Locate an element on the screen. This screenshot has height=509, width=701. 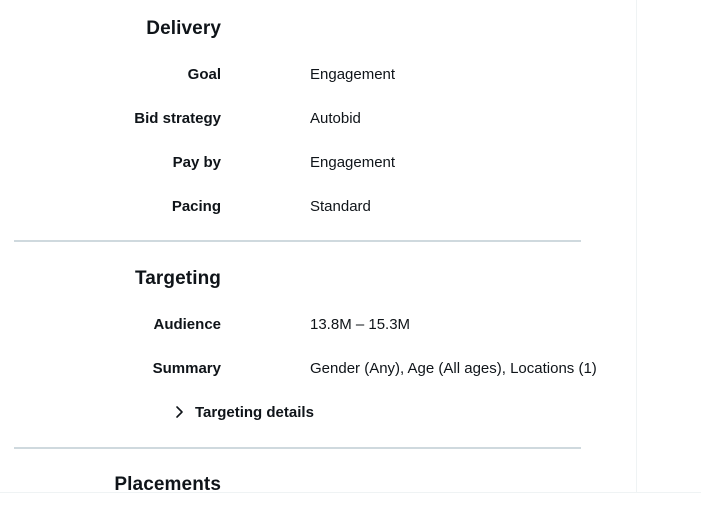
audience-value: 13.8M – 15.3M is located at coordinates (360, 324).